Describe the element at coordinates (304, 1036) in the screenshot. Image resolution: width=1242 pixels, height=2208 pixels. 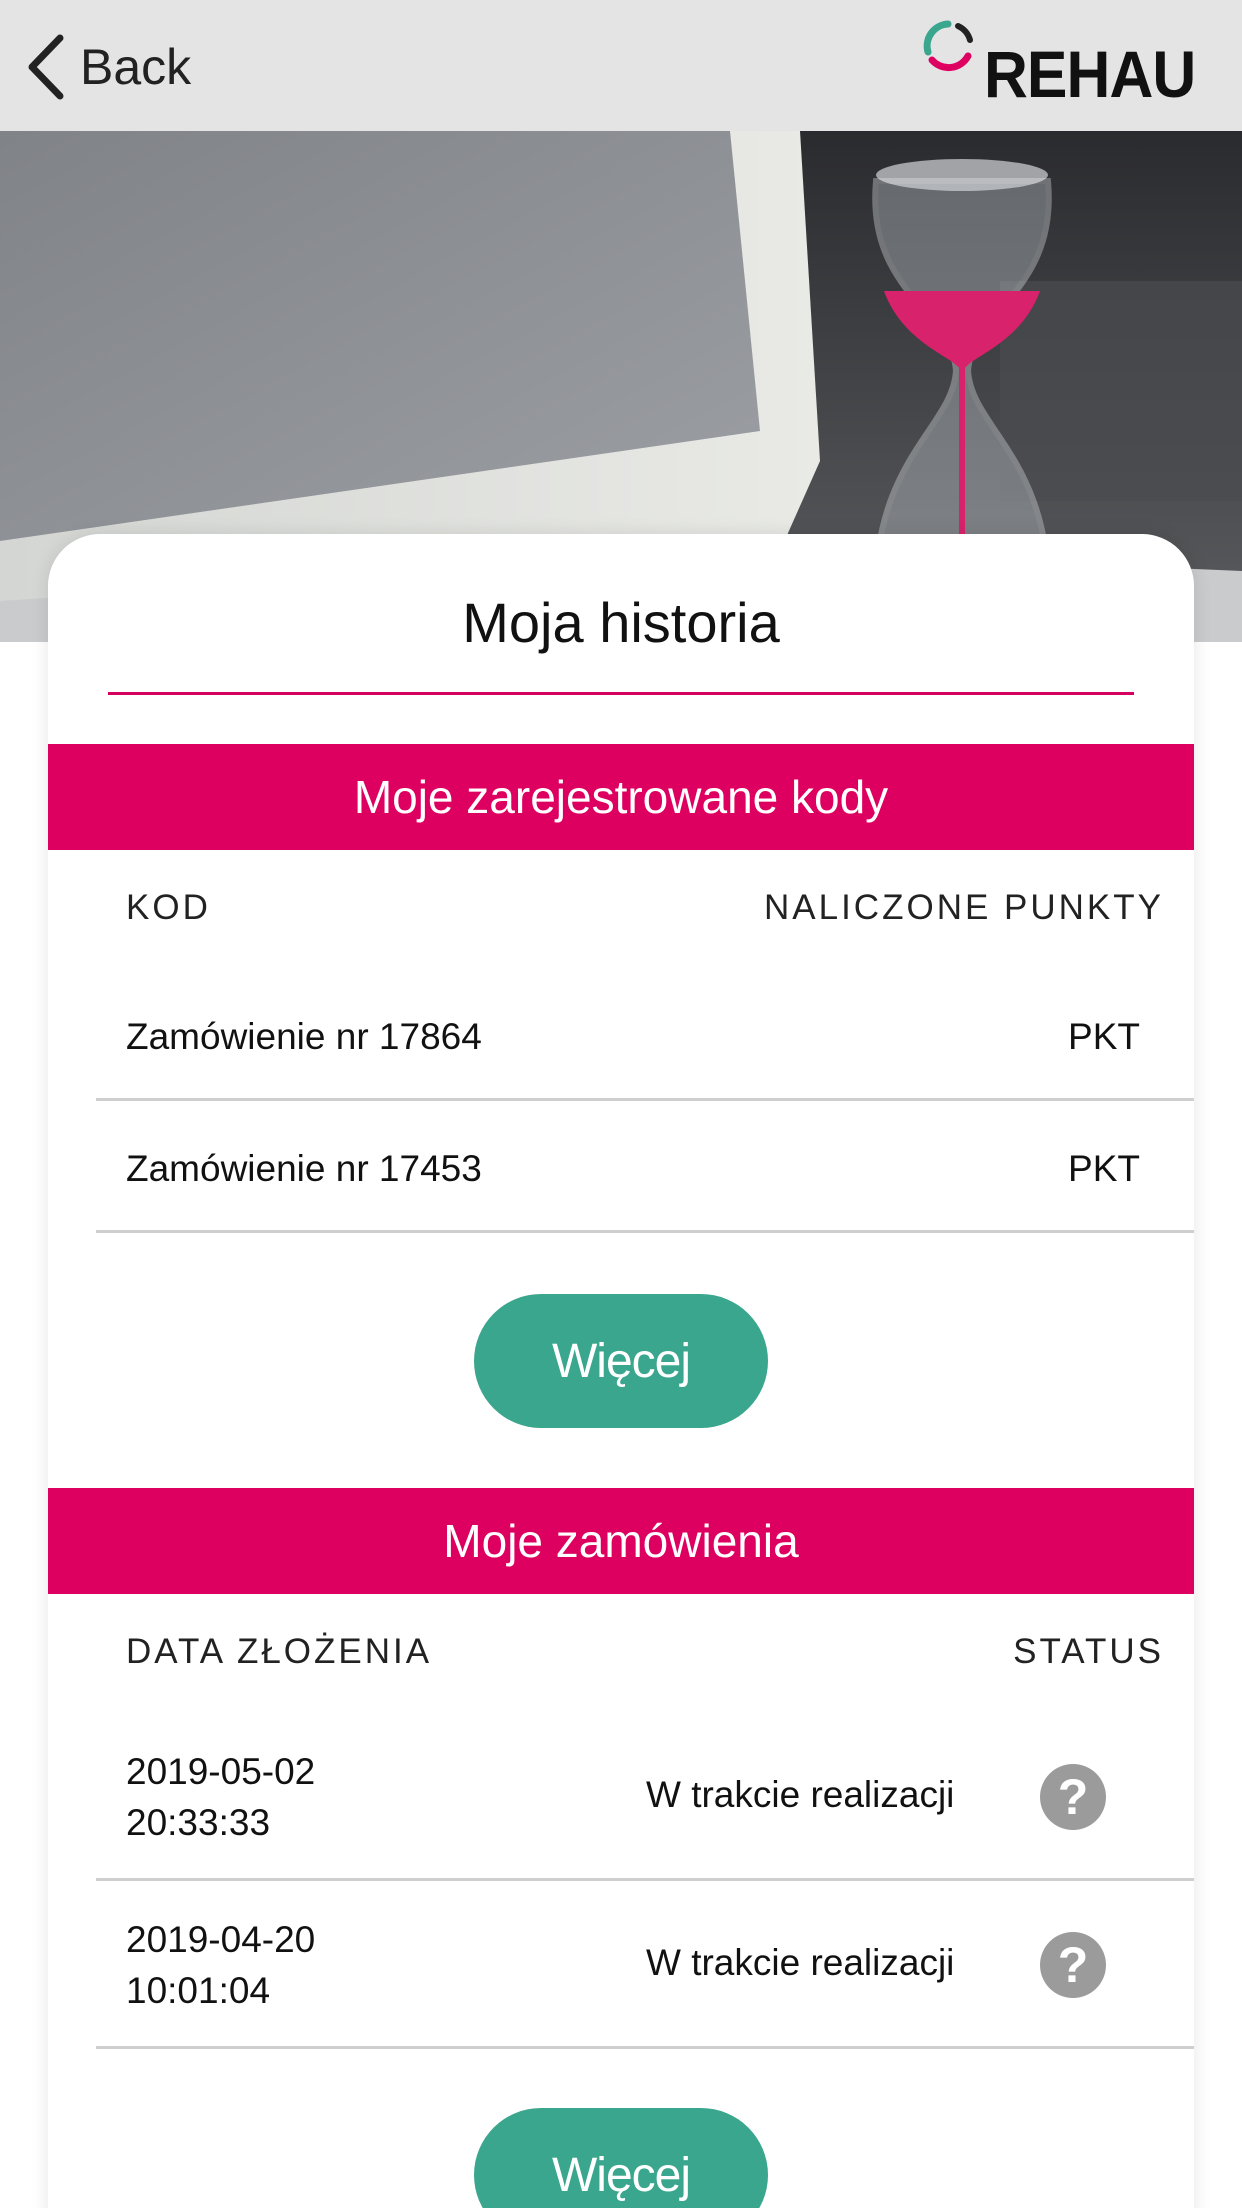
I see `code-row-1-code: Zamówienie nr 17864` at that location.